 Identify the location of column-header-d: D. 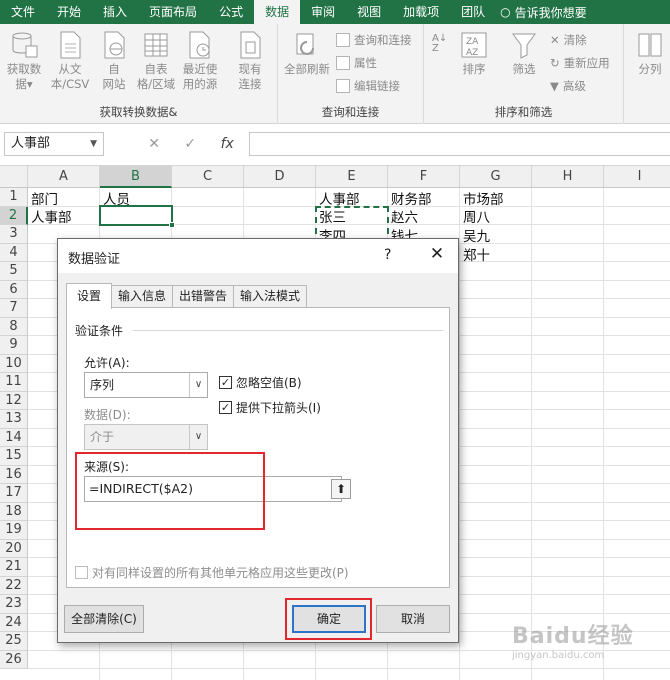
(280, 177).